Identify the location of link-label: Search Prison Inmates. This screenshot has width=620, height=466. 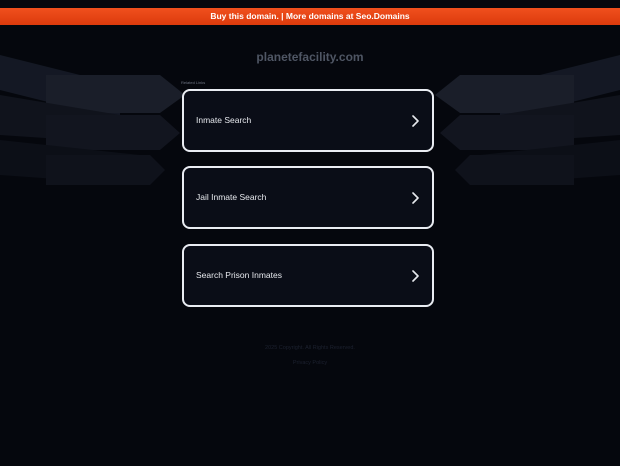
(239, 275).